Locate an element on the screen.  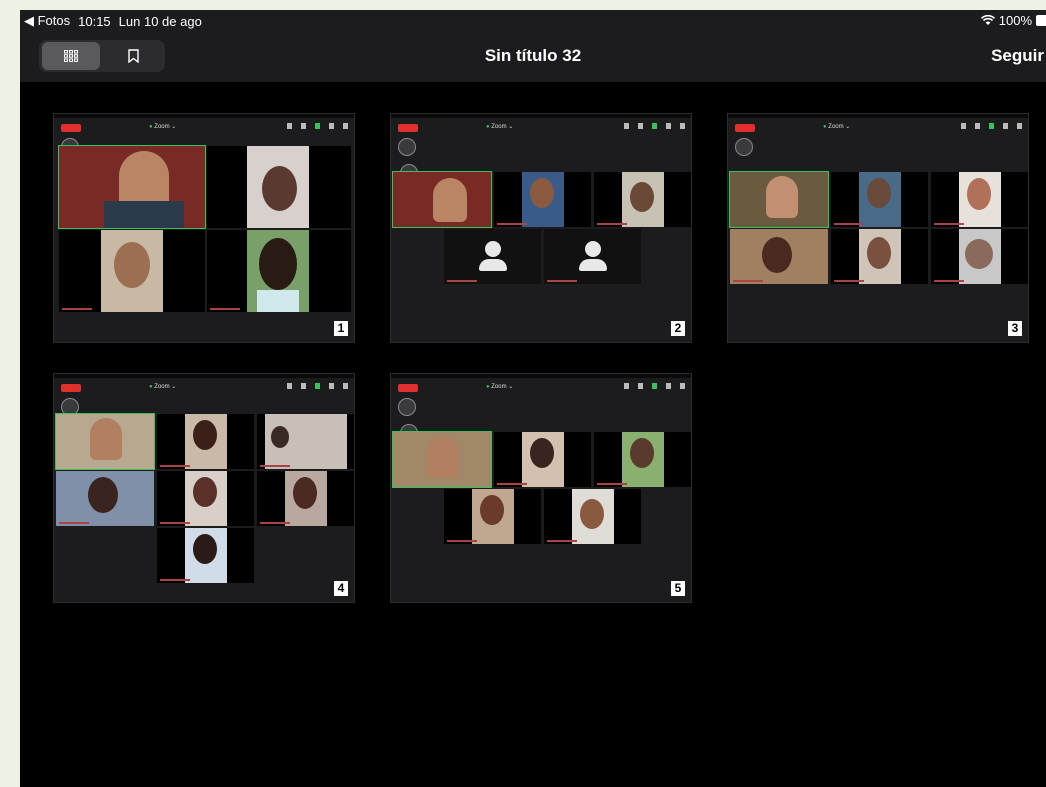
status-time: 10:15 is located at coordinates (94, 21).